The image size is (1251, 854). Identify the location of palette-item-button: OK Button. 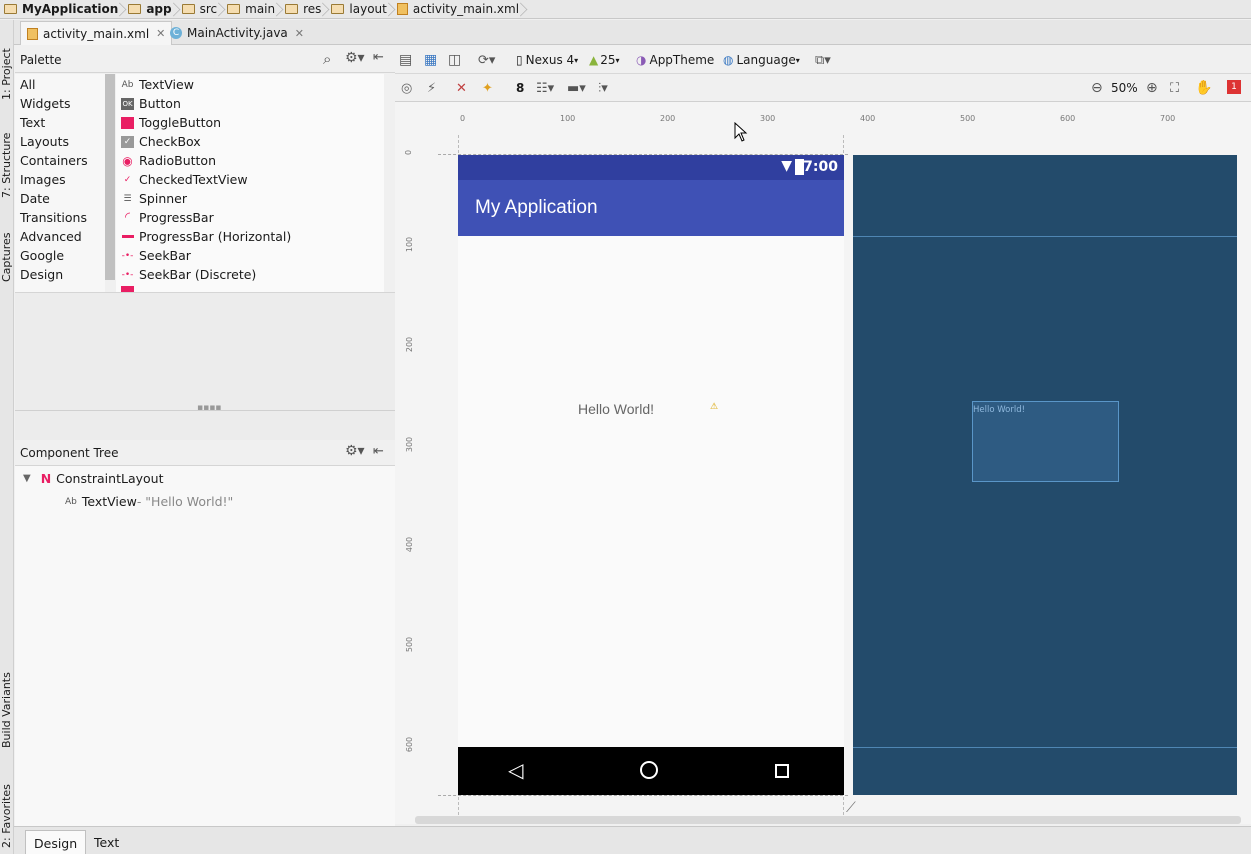
(151, 103).